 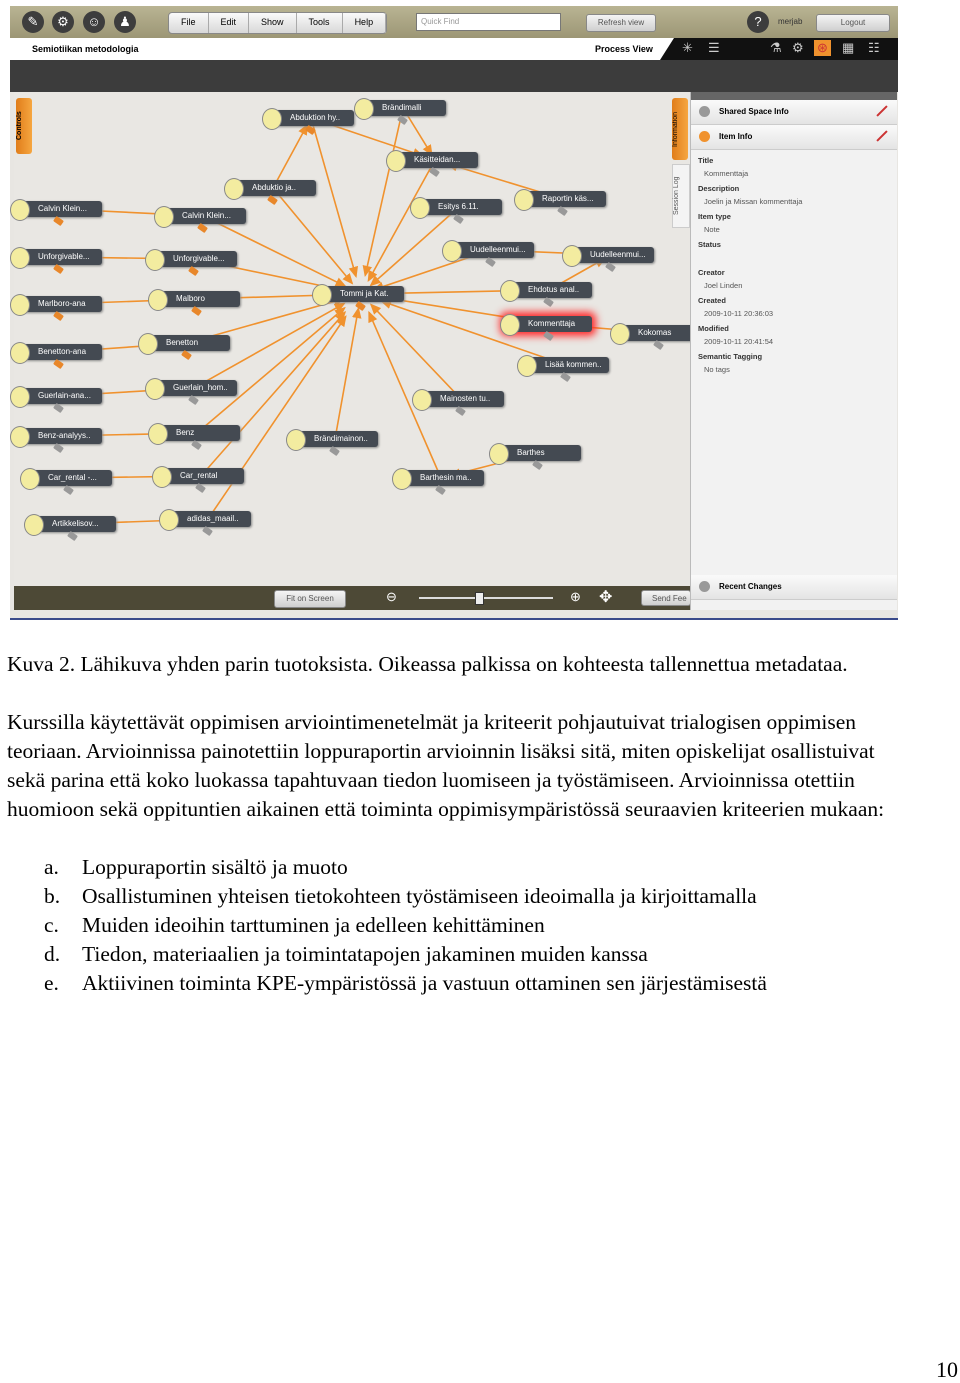 I want to click on graph-node: Abduktio ja.., so click(x=270, y=192).